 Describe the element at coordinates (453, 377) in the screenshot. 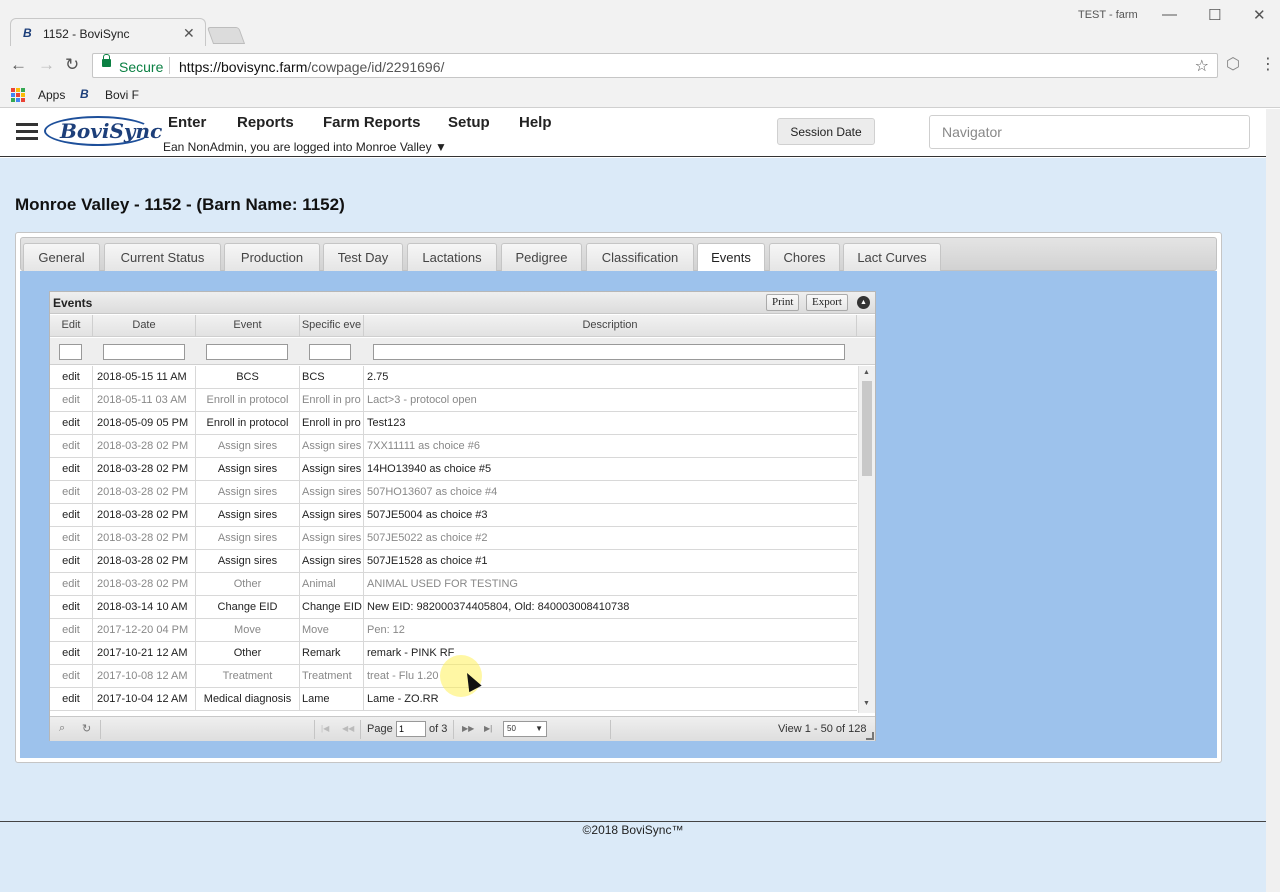

I see `table-row: edit 2018-05-15 11 AM BCS BCS 2.75` at that location.